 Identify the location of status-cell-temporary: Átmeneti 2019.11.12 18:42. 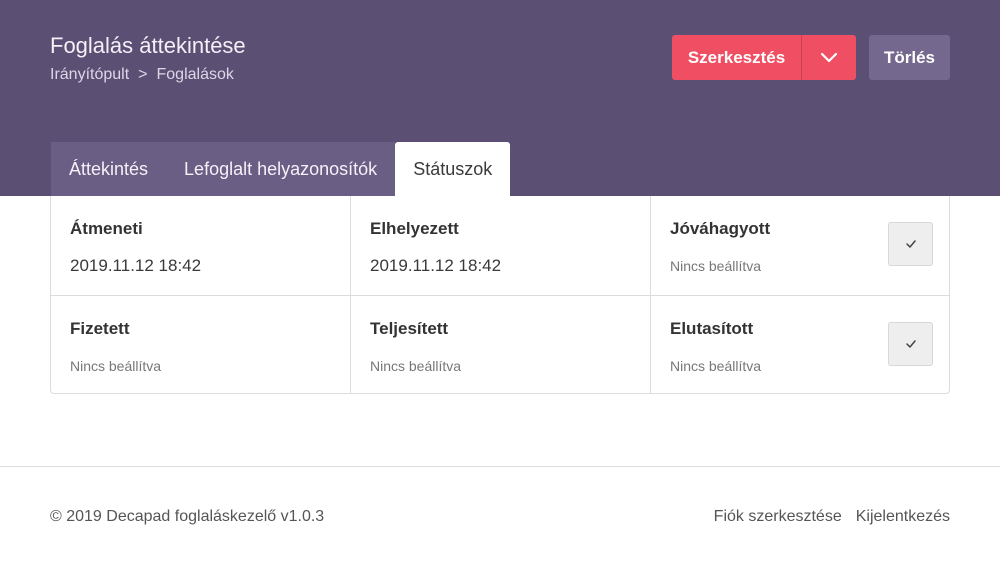
(201, 245).